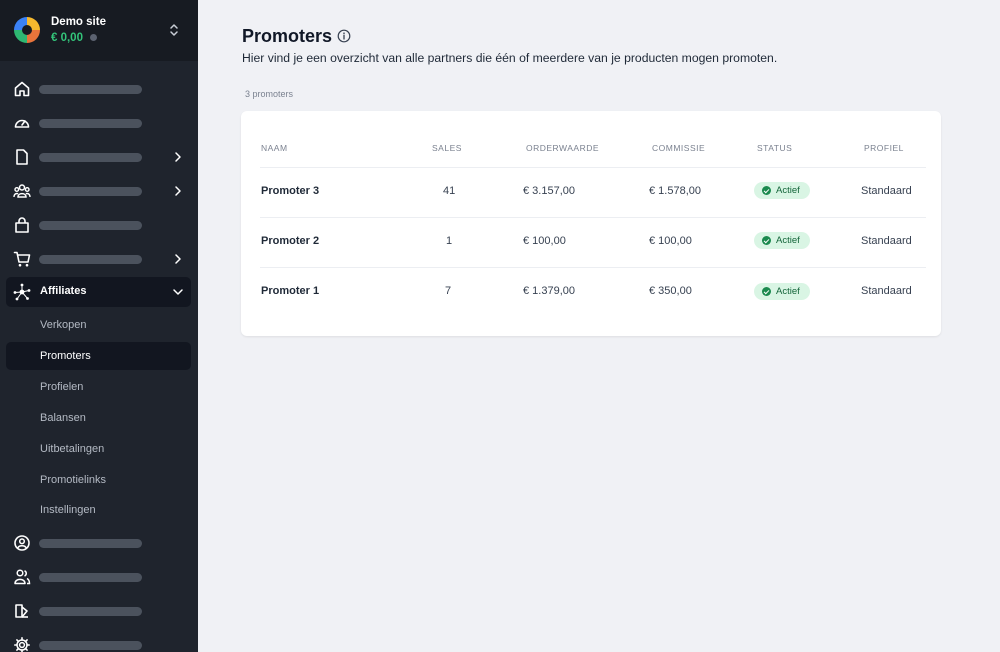 Image resolution: width=1000 pixels, height=652 pixels. I want to click on nav-item-affiliates: Affiliates, so click(98, 292).